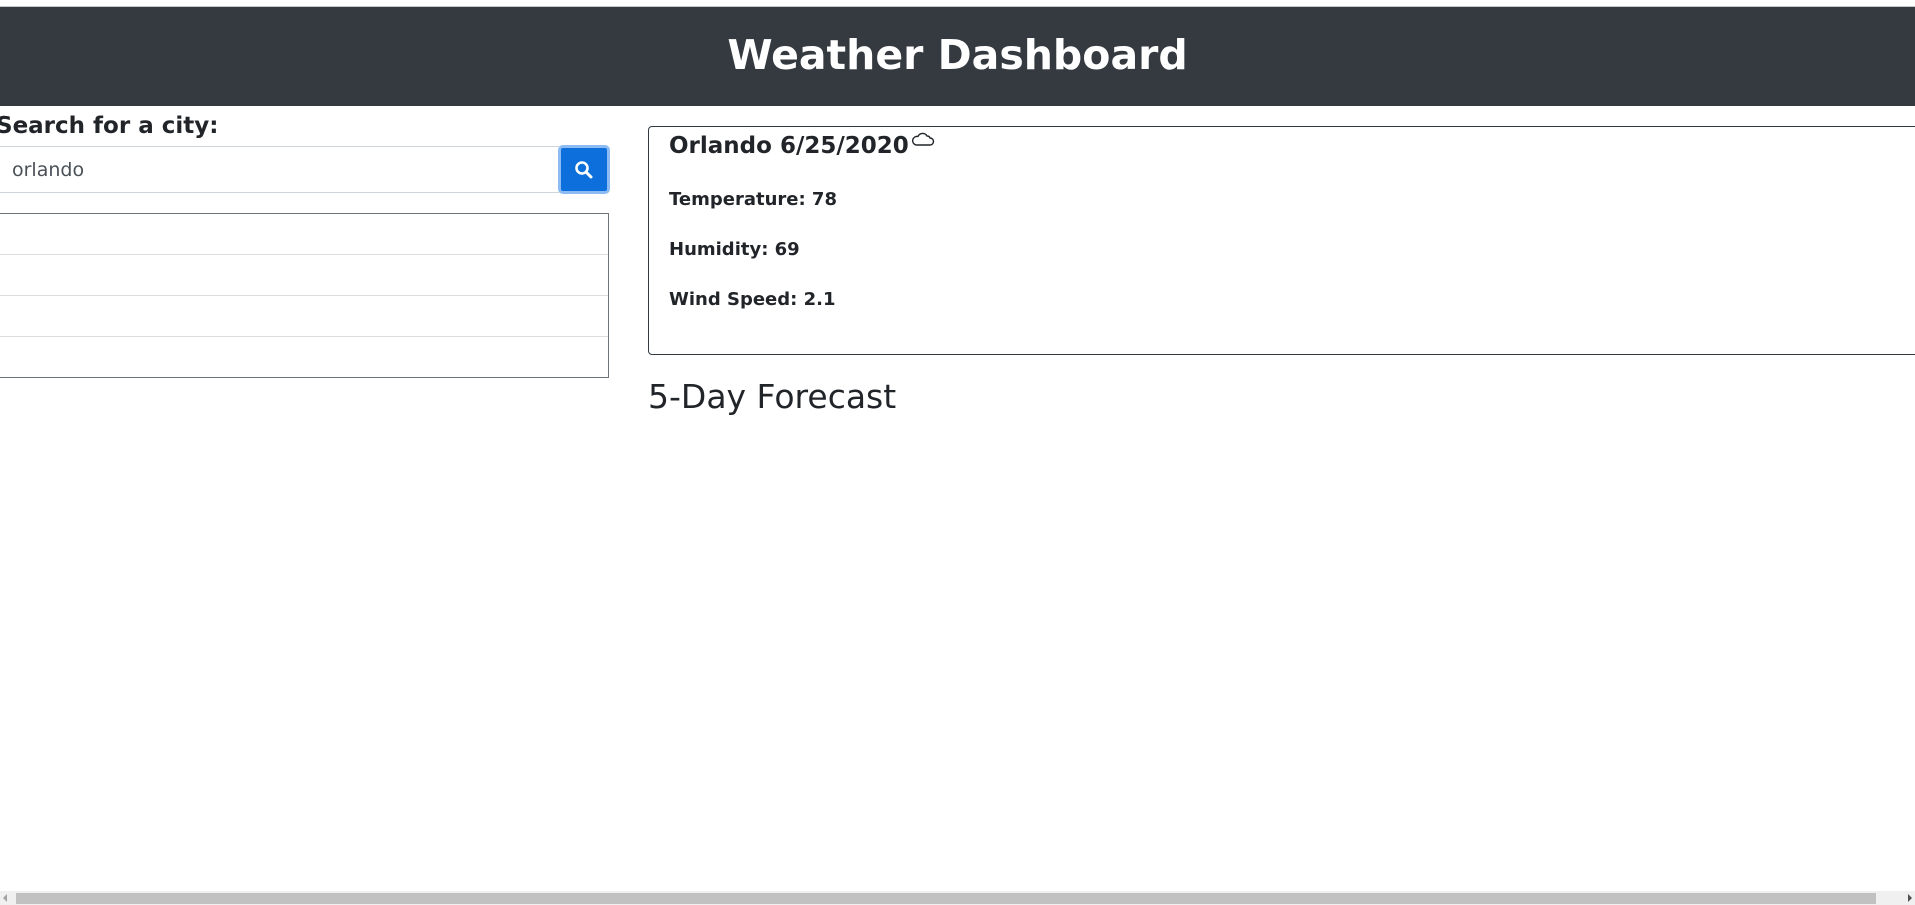 Image resolution: width=1915 pixels, height=905 pixels. Describe the element at coordinates (957, 3) in the screenshot. I see `window-top-edge` at that location.